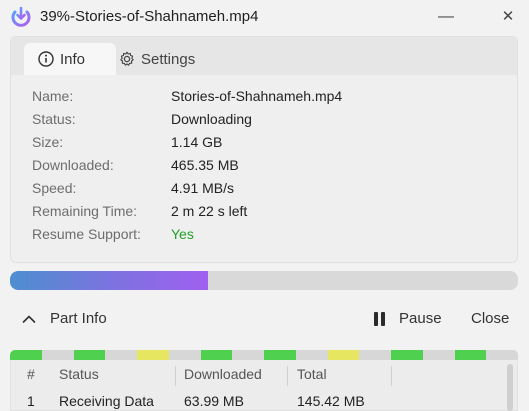  I want to click on pause-label: Pause, so click(420, 318).